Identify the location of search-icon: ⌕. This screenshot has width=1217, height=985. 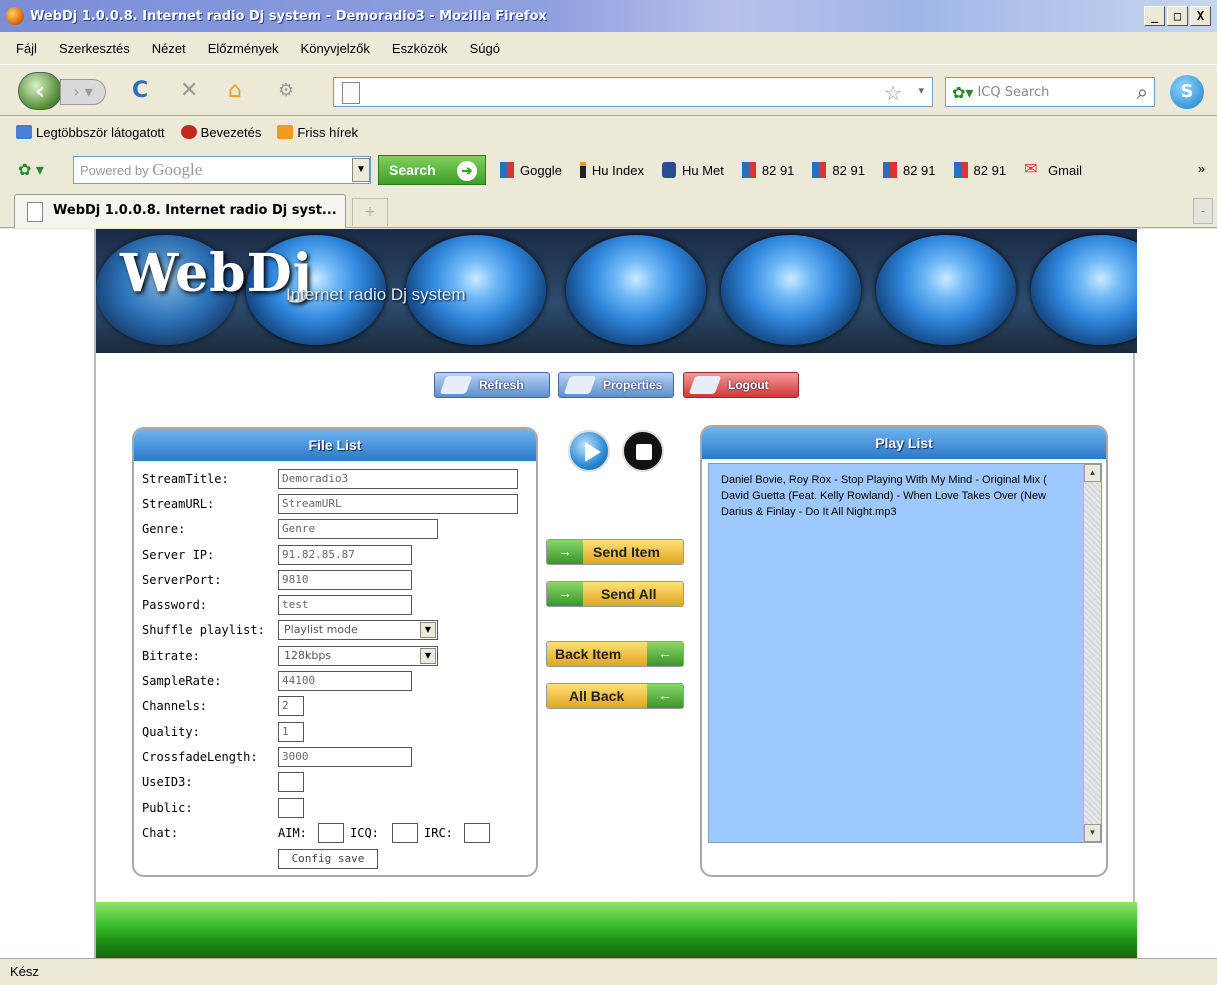
(1142, 92).